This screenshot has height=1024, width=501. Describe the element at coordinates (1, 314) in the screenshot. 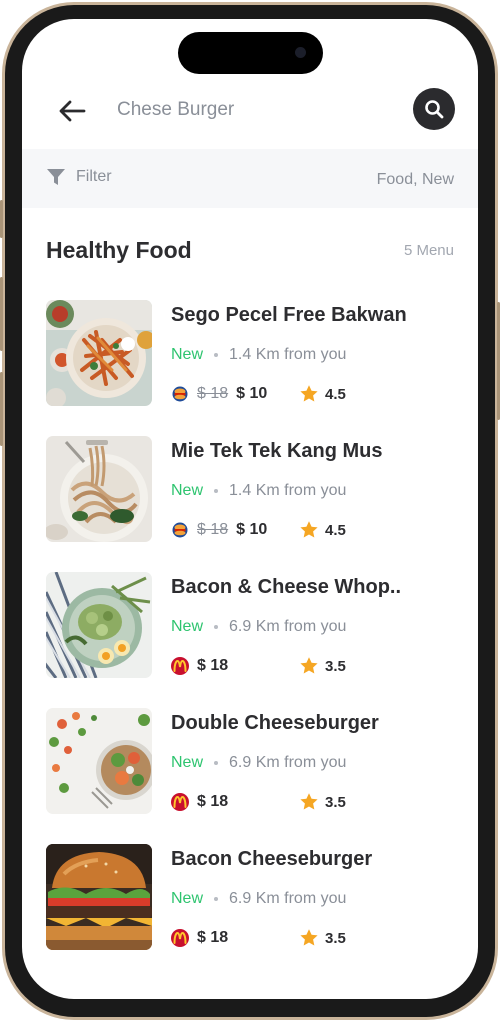

I see `volume-up-button` at that location.